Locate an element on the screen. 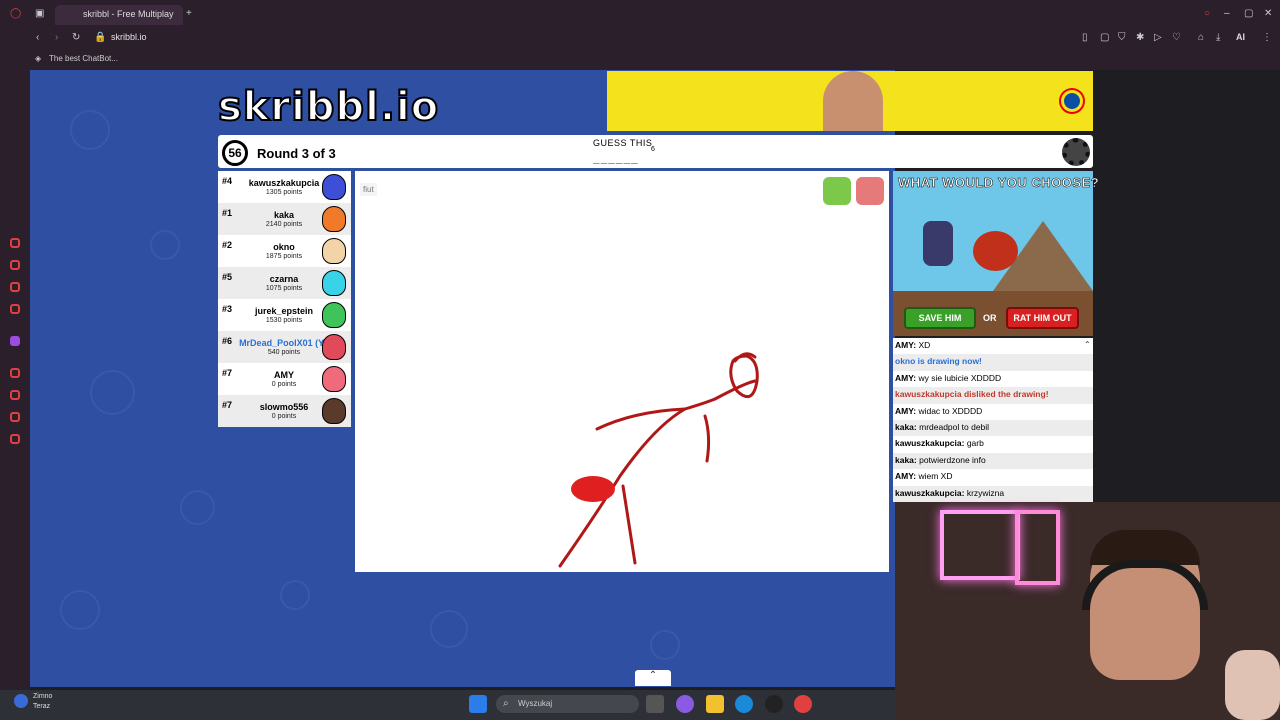  more-menu-icon: ⋮ is located at coordinates (1267, 38).